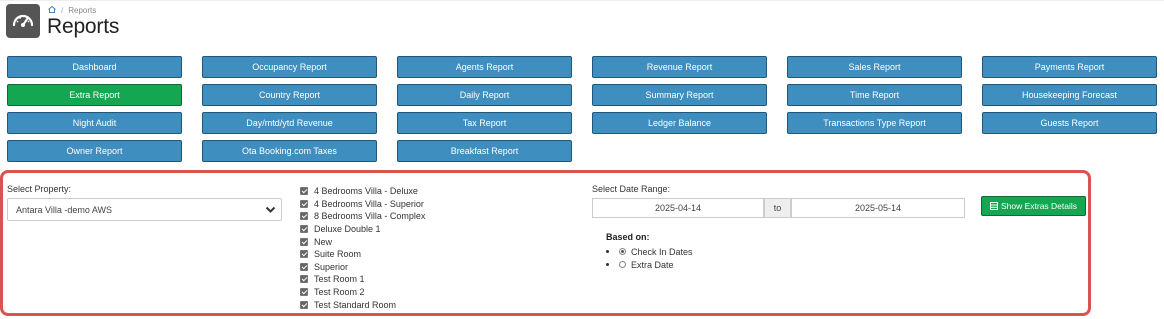 This screenshot has width=1164, height=319. I want to click on date-from-input: 2025-04-14, so click(678, 208).